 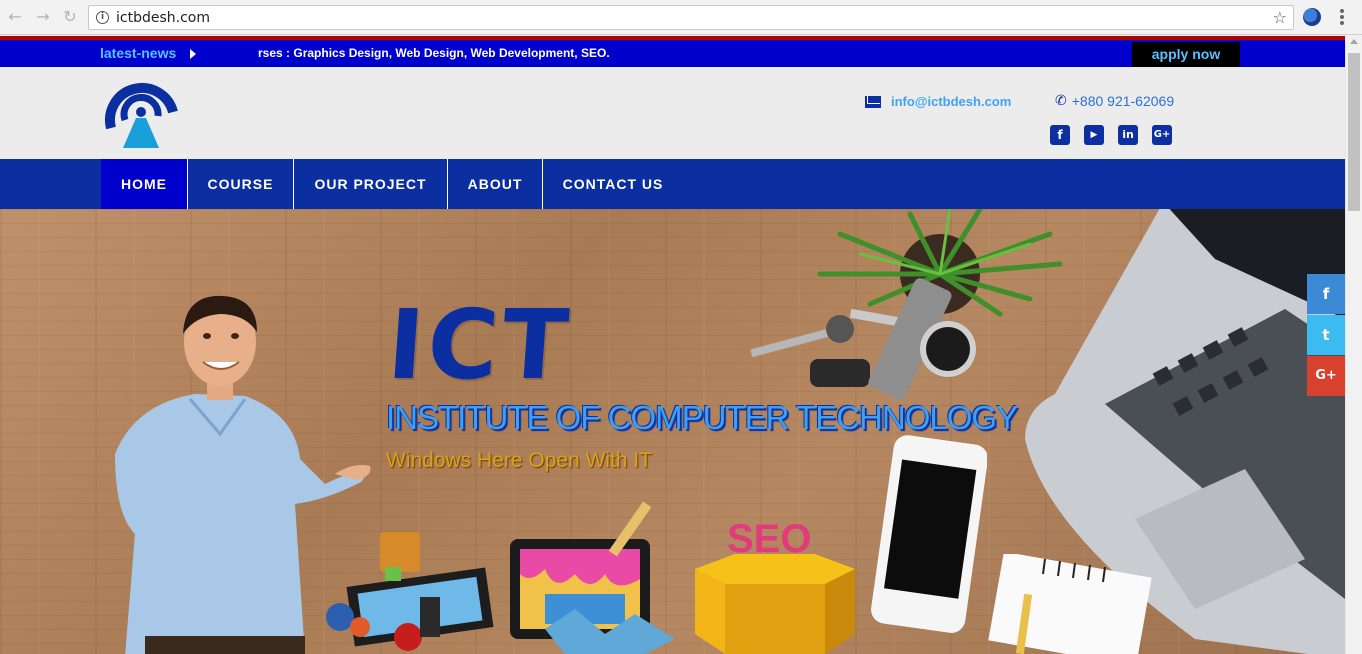 I want to click on bookmark-star-icon: ☆, so click(x=1280, y=17).